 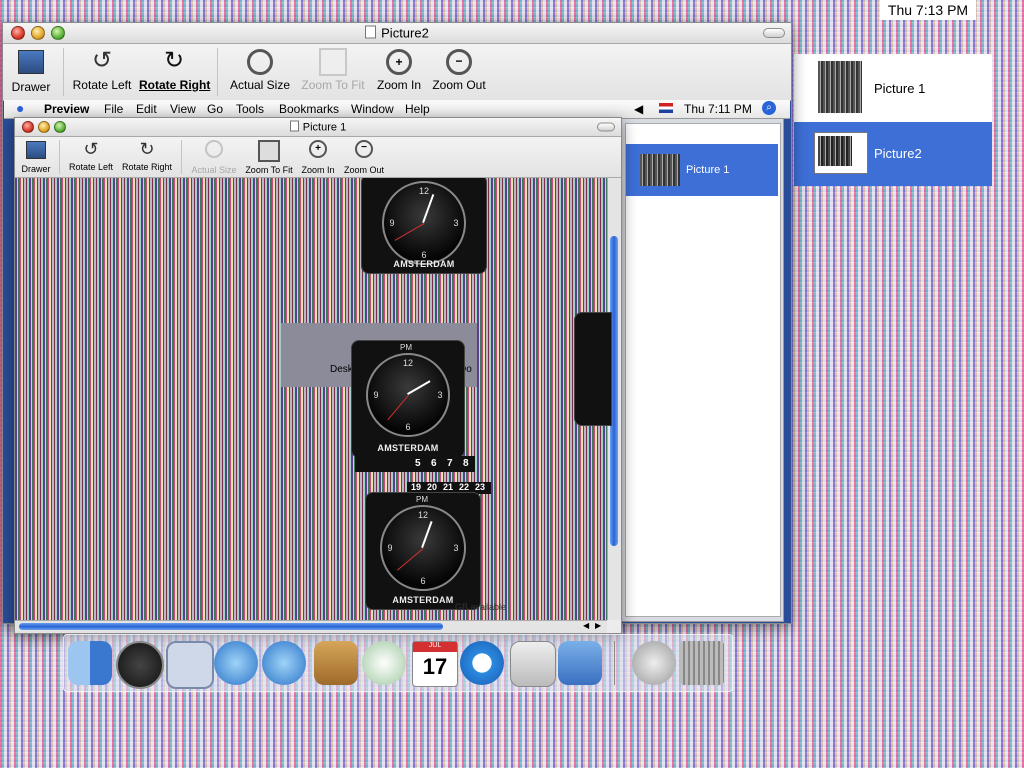 I want to click on spotlight-icon: ⌕, so click(x=769, y=108).